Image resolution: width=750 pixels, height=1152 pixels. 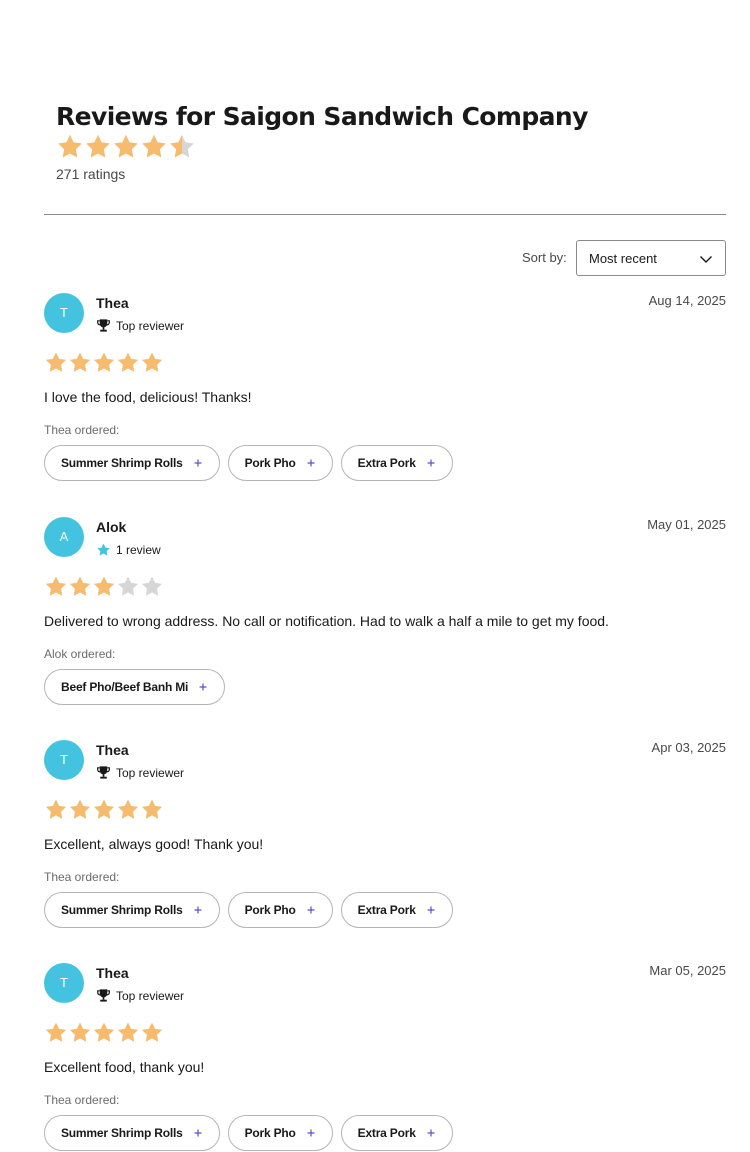 I want to click on ordered-item-chip: Beef Pho/Beef Banh Mi, so click(x=135, y=687).